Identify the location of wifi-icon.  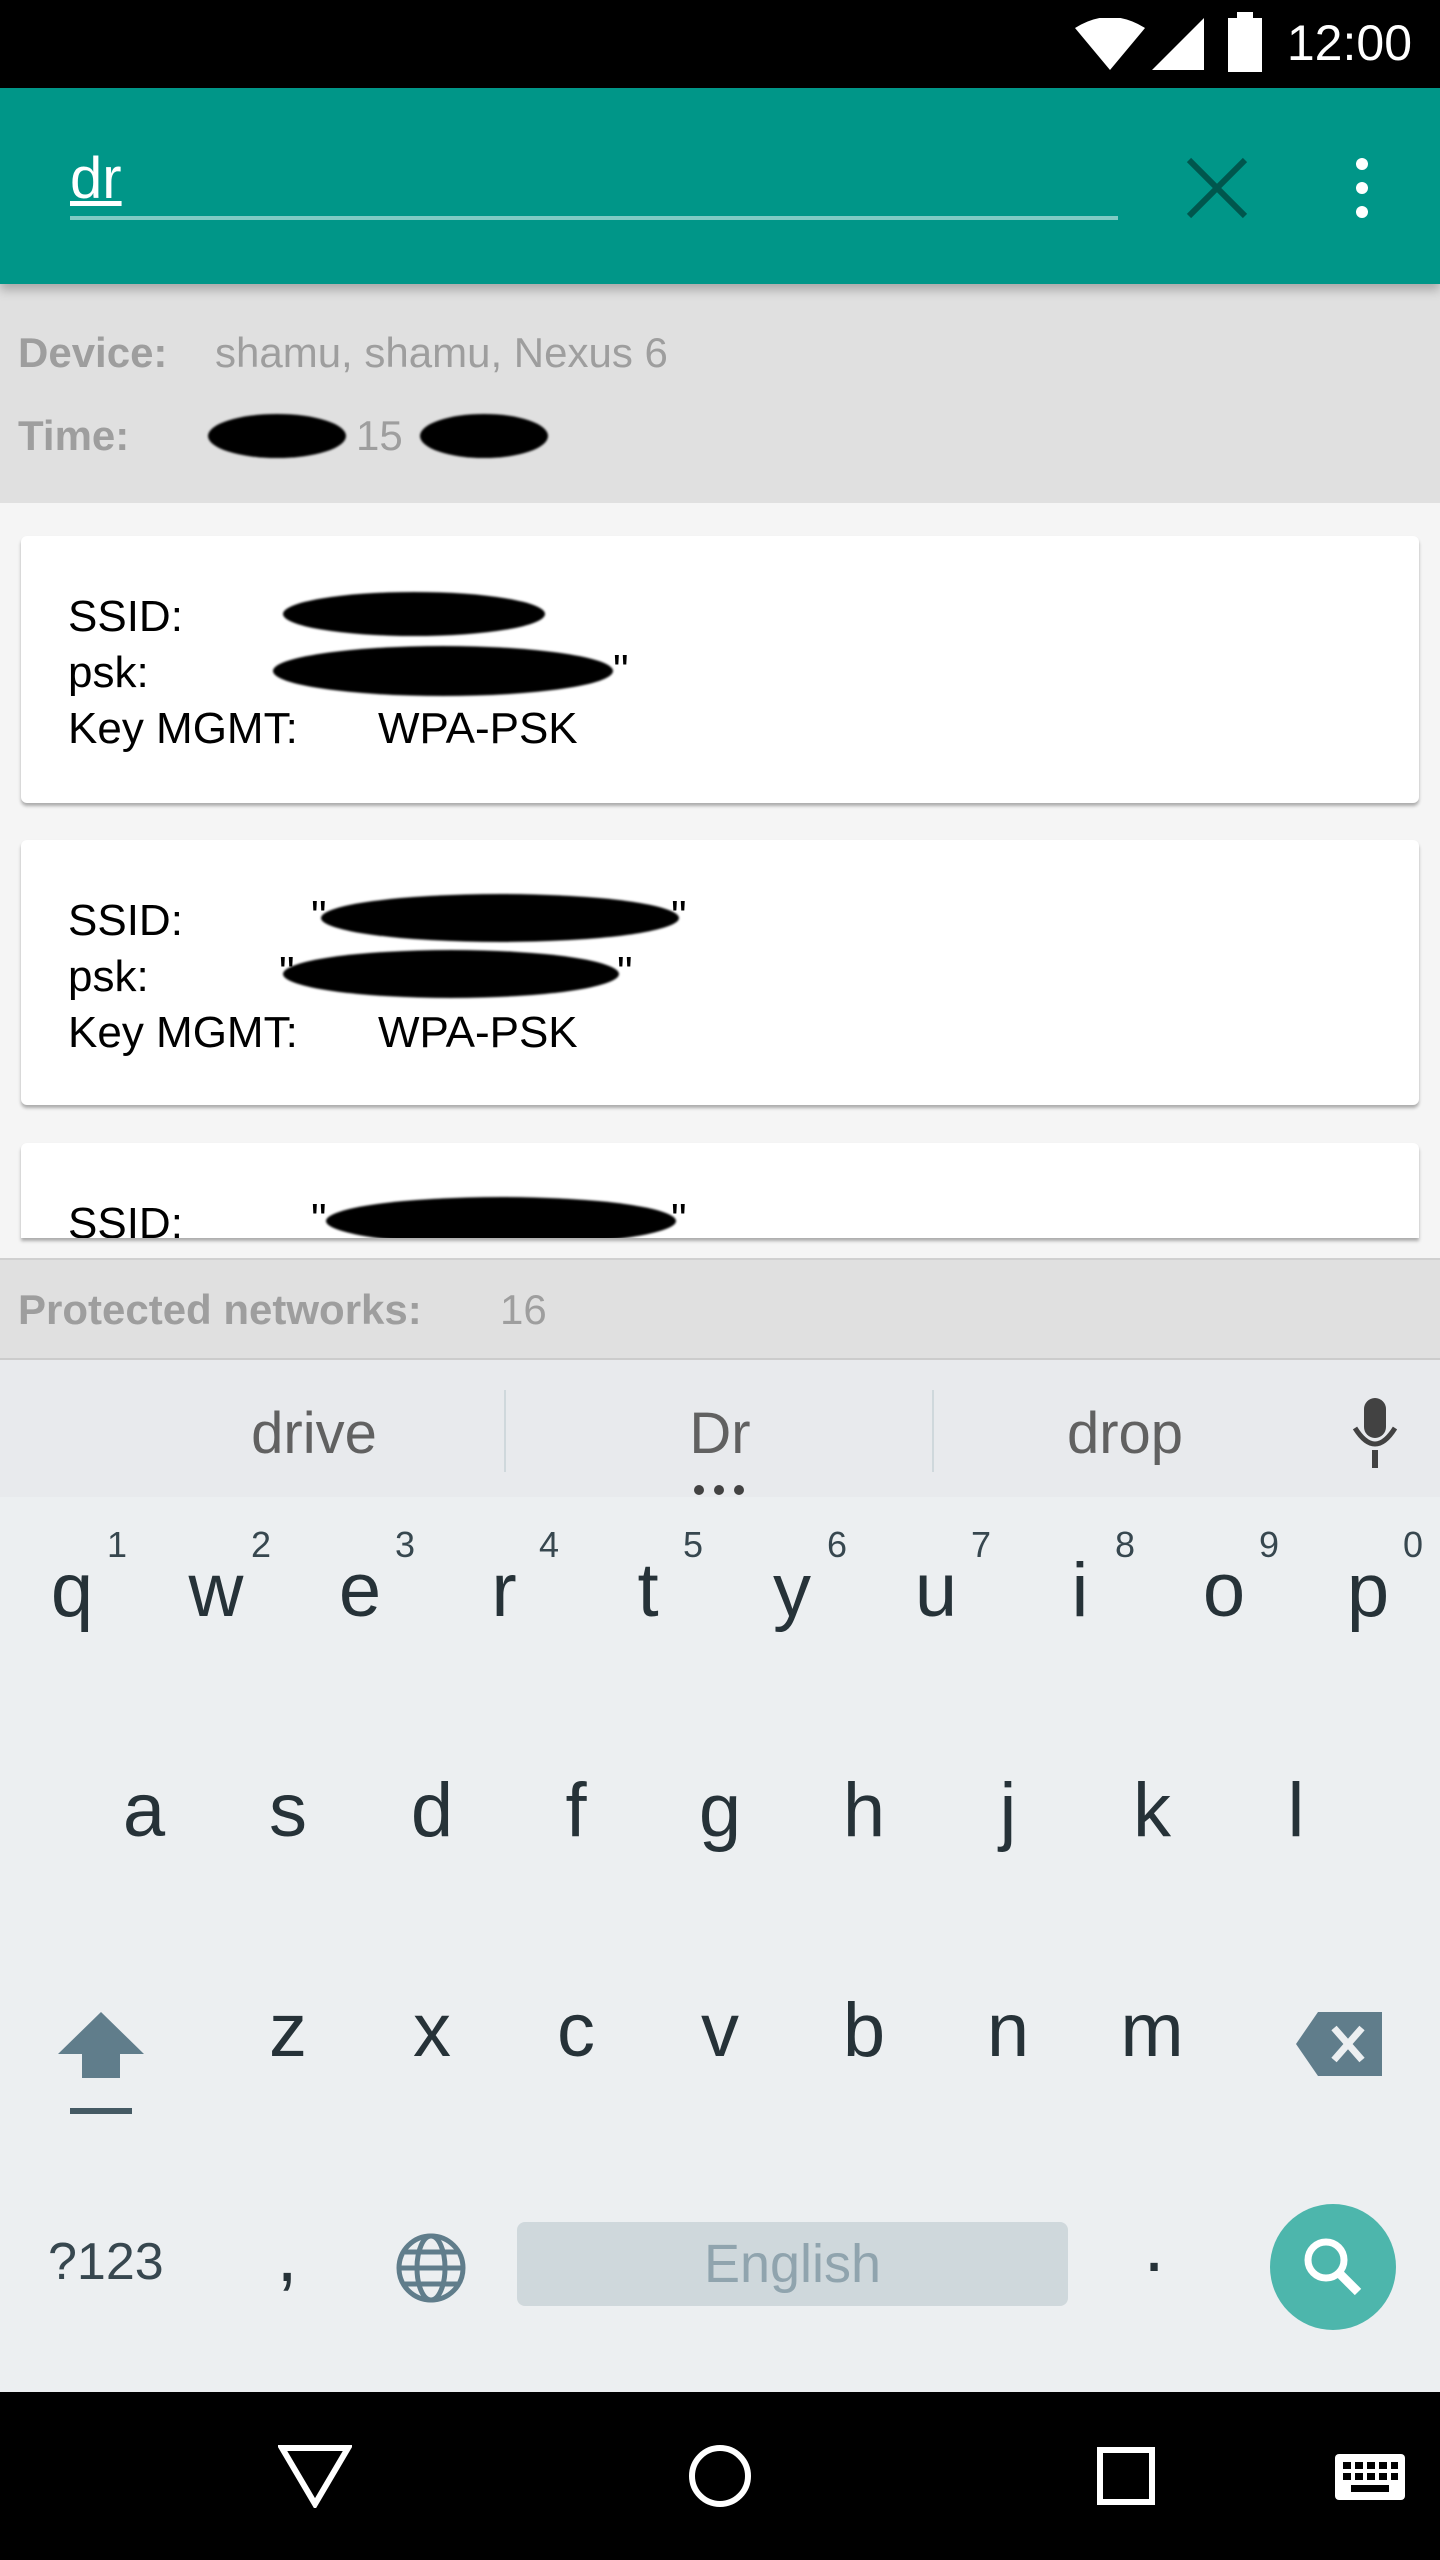
(1110, 44).